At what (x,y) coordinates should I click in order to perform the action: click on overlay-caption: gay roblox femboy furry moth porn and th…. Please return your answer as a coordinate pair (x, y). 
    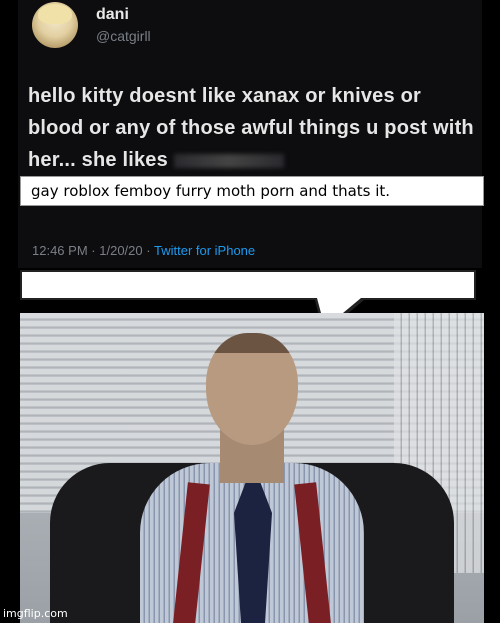
    Looking at the image, I should click on (211, 191).